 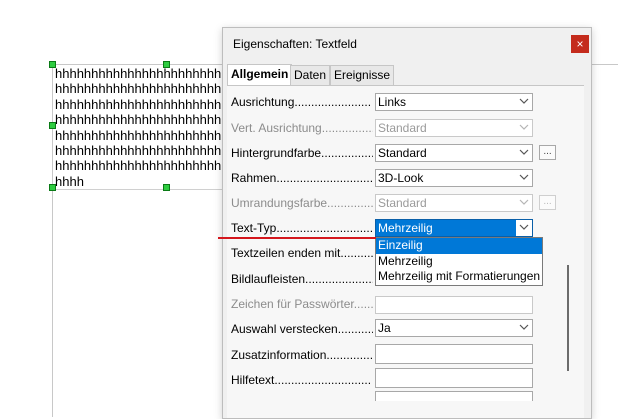 What do you see at coordinates (166, 187) in the screenshot?
I see `resize-handle-bottom-center` at bounding box center [166, 187].